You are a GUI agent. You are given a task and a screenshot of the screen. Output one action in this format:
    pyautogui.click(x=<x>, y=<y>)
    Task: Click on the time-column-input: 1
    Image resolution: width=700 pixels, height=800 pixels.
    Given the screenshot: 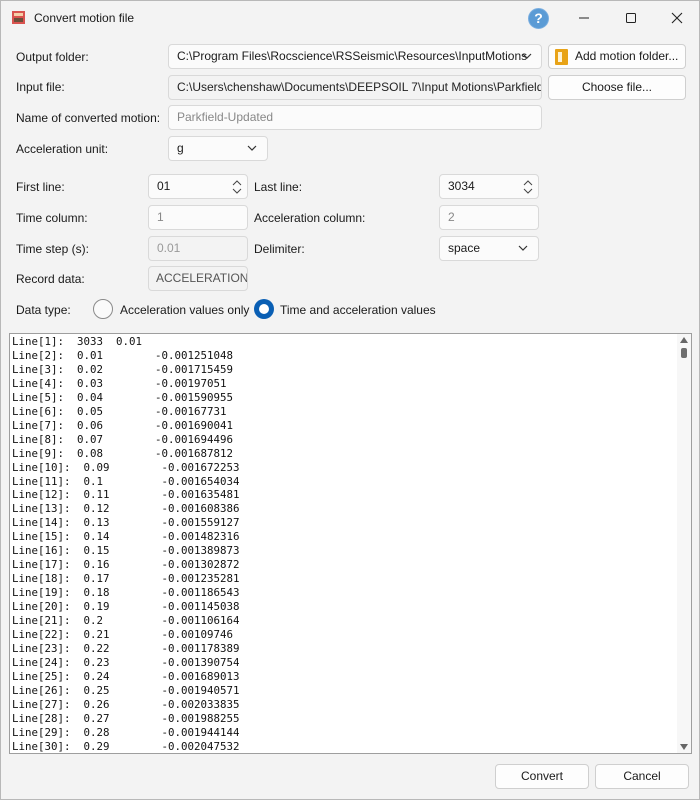 What is the action you would take?
    pyautogui.click(x=198, y=217)
    